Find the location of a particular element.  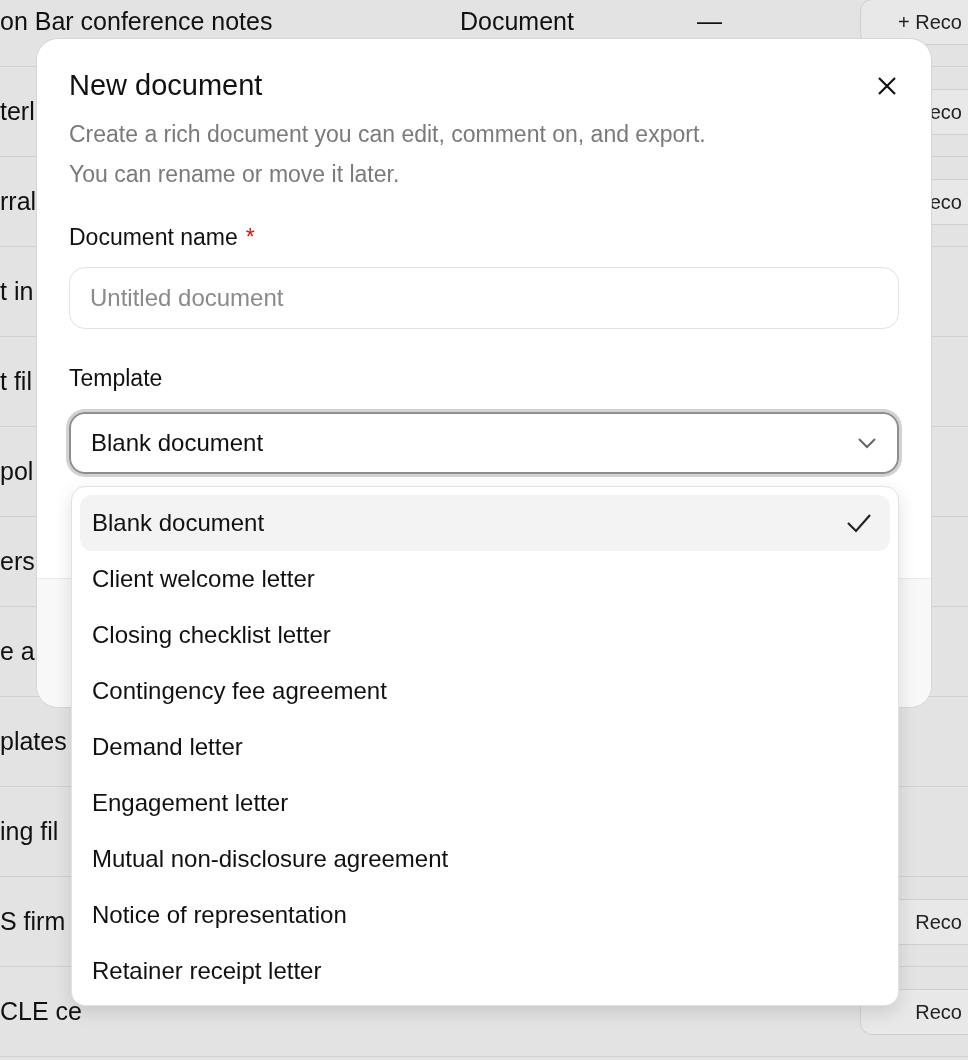

table-cell: S firm is located at coordinates (33, 921).